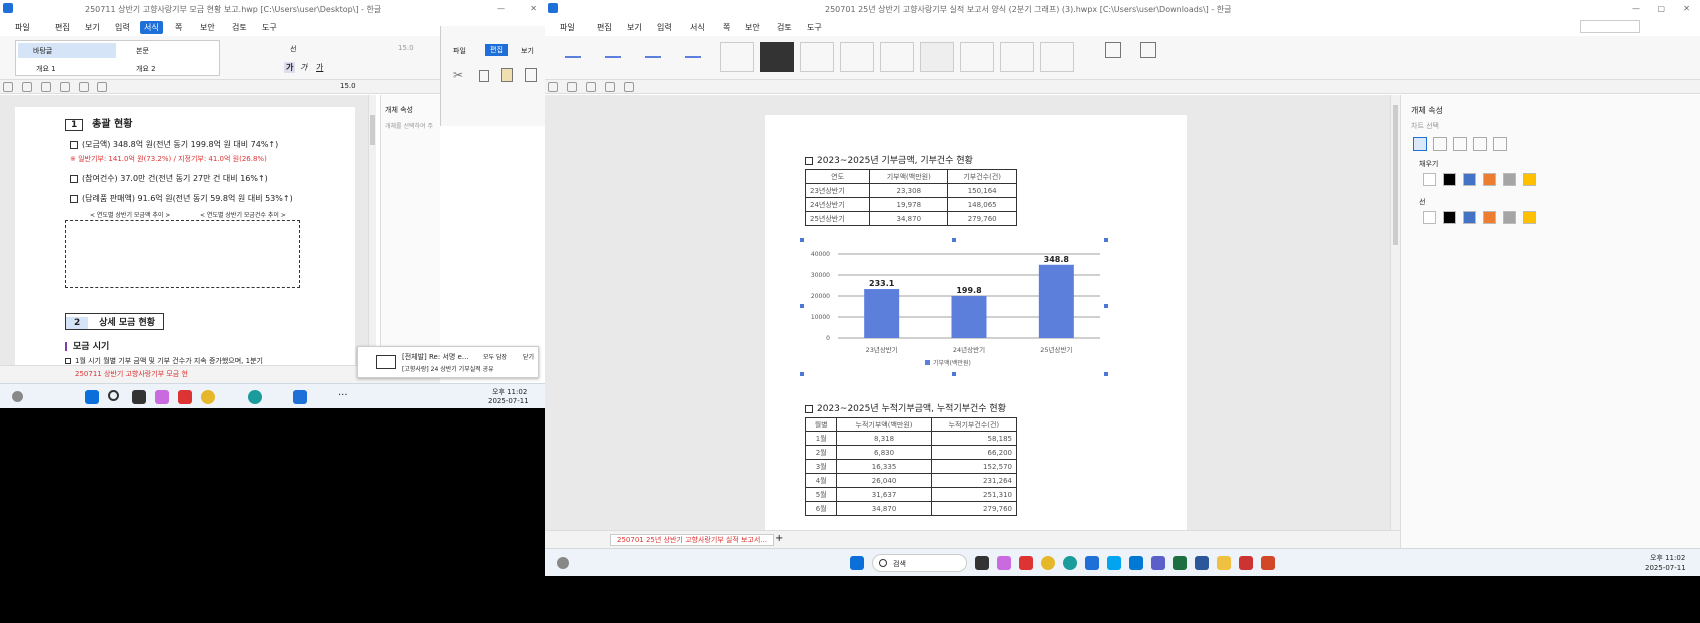  Describe the element at coordinates (1429, 179) in the screenshot. I see `swatch-white` at that location.